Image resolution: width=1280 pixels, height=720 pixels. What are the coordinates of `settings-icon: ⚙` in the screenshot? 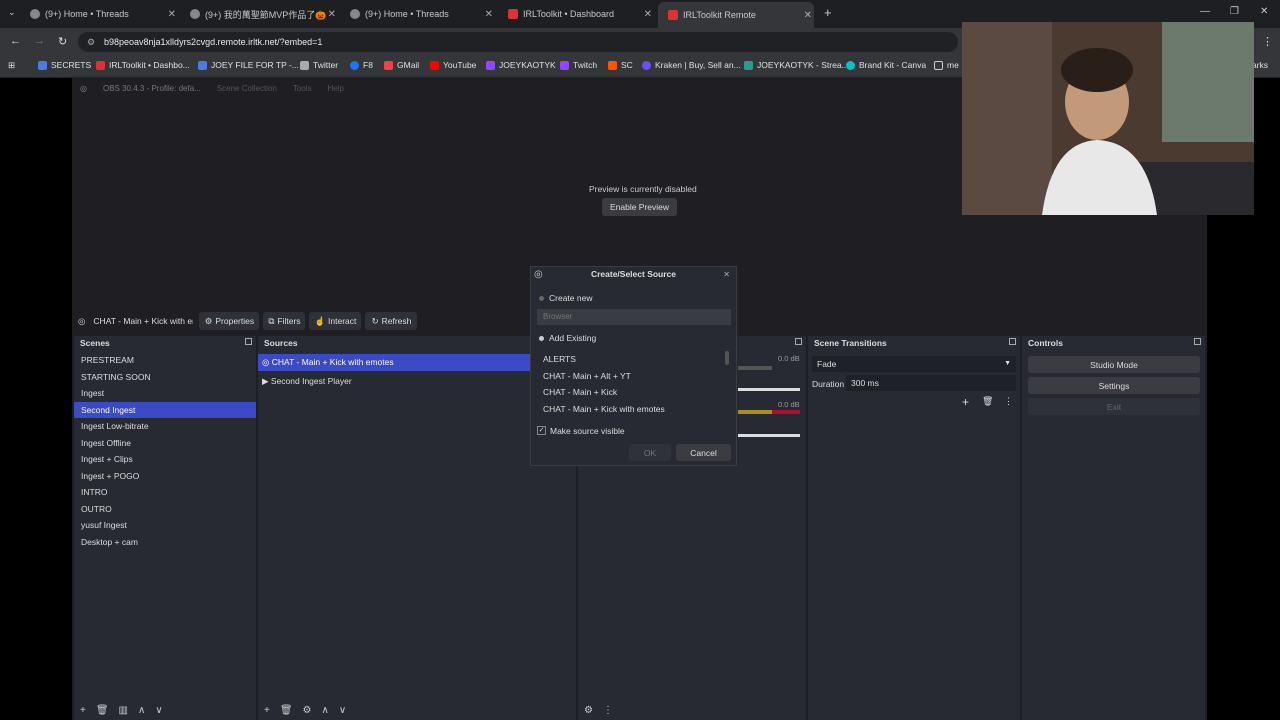 It's located at (588, 710).